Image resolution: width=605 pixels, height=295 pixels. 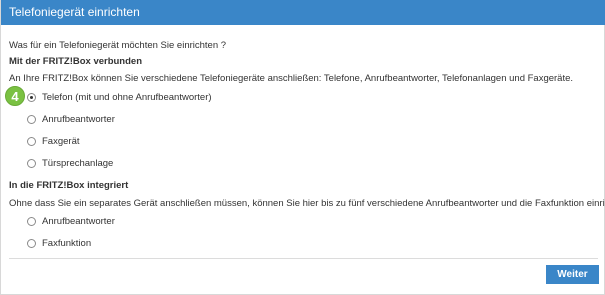 What do you see at coordinates (127, 97) in the screenshot?
I see `option-label-telefon: Telefon (mit und ohne Anrufbeantworter)` at bounding box center [127, 97].